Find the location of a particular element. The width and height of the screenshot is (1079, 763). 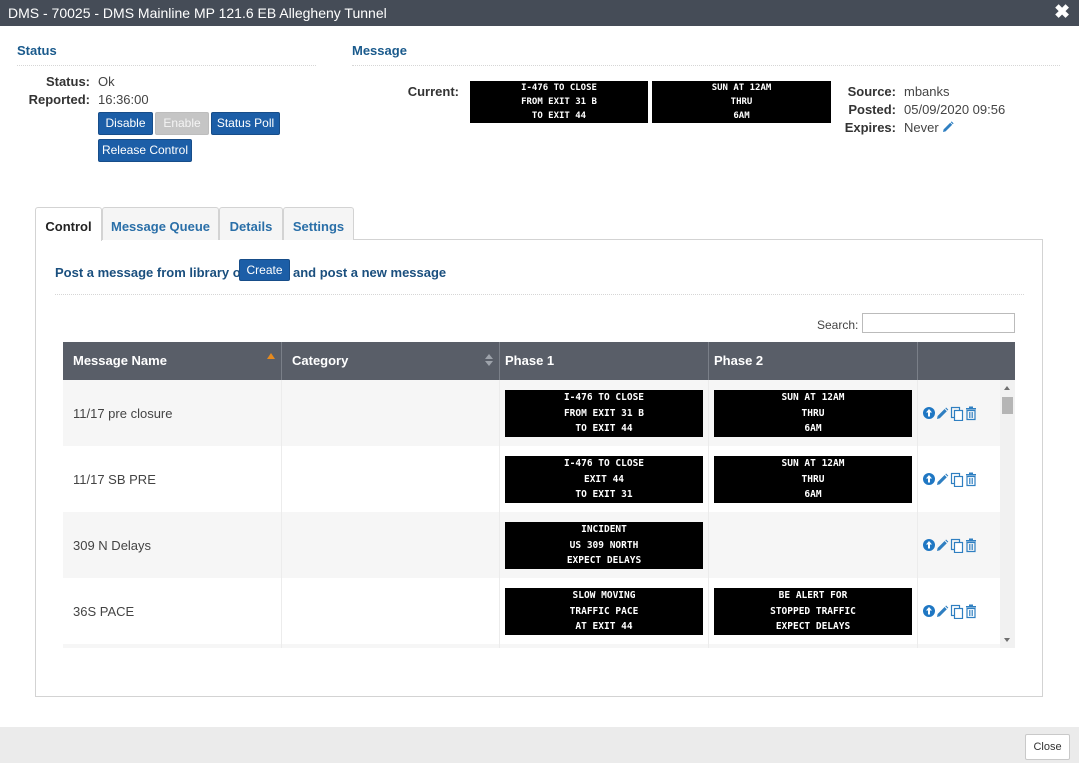

message-heading: Message is located at coordinates (379, 50).